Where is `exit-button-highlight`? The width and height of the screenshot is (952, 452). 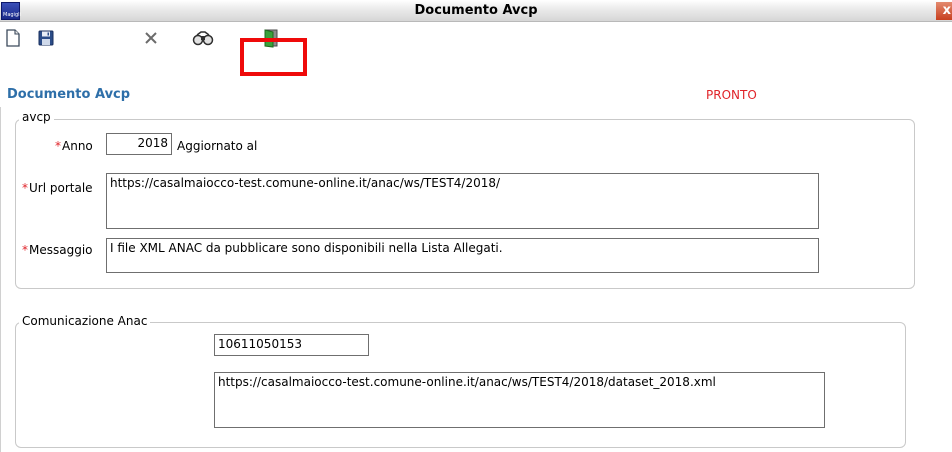 exit-button-highlight is located at coordinates (273, 57).